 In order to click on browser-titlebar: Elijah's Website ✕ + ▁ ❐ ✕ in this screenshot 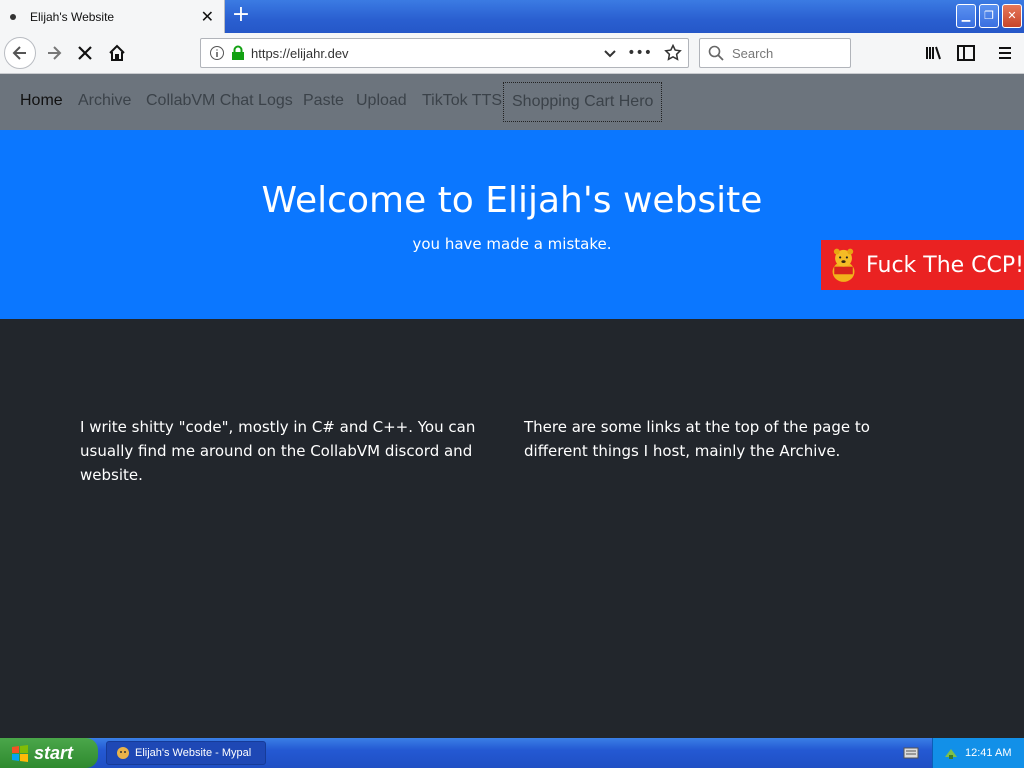, I will do `click(512, 16)`.